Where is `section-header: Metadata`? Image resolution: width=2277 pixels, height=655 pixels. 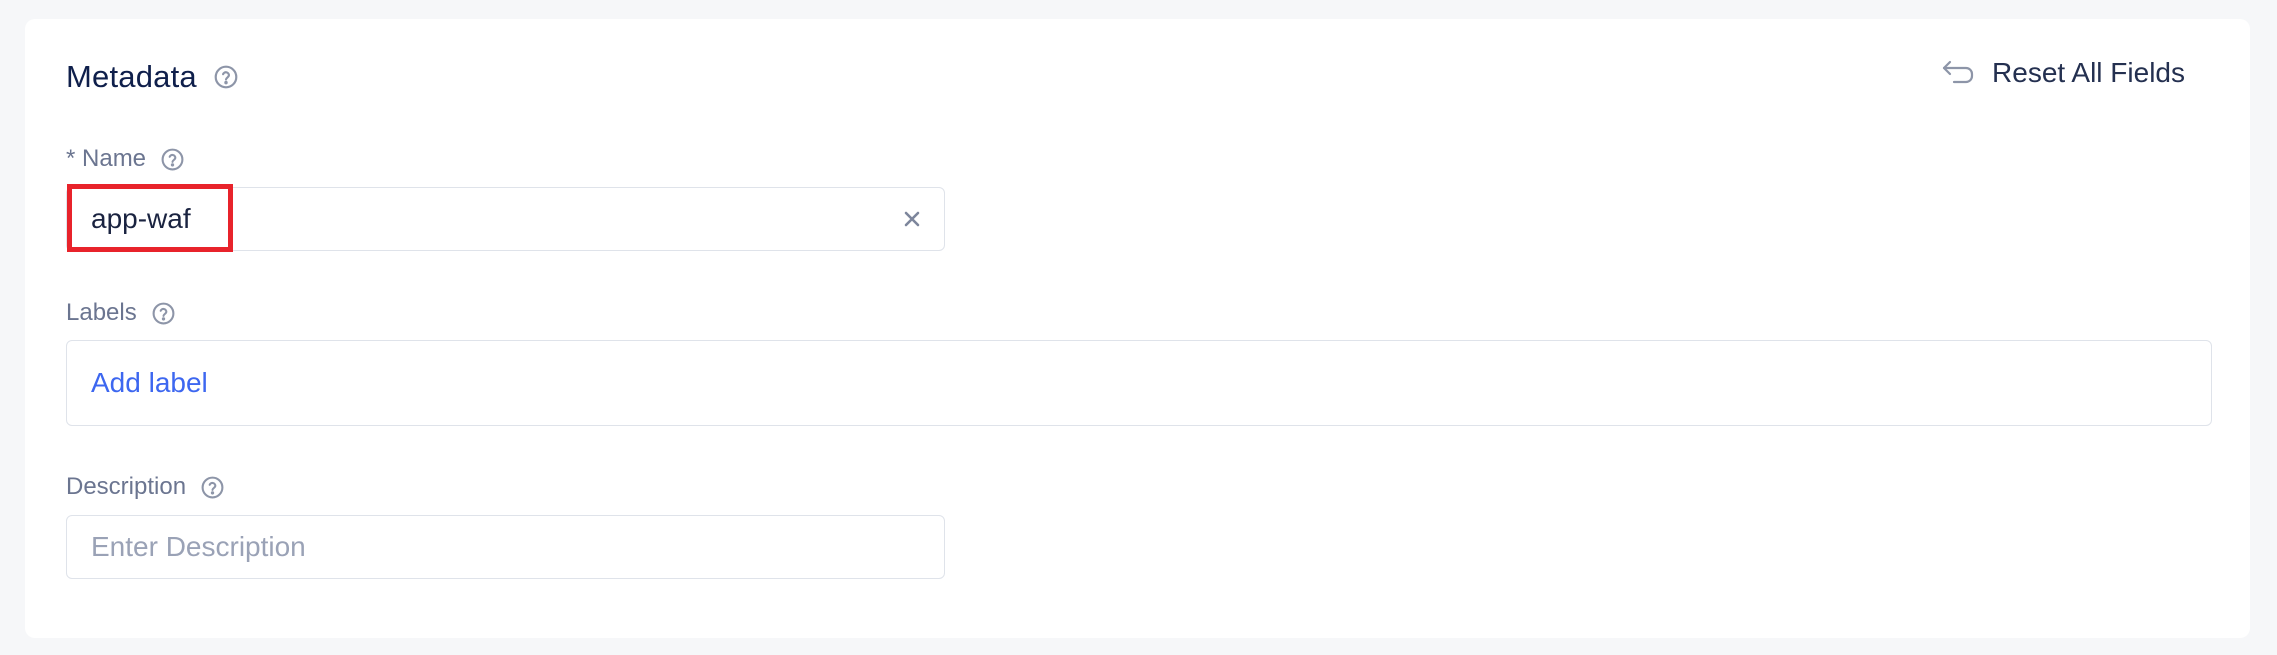 section-header: Metadata is located at coordinates (152, 77).